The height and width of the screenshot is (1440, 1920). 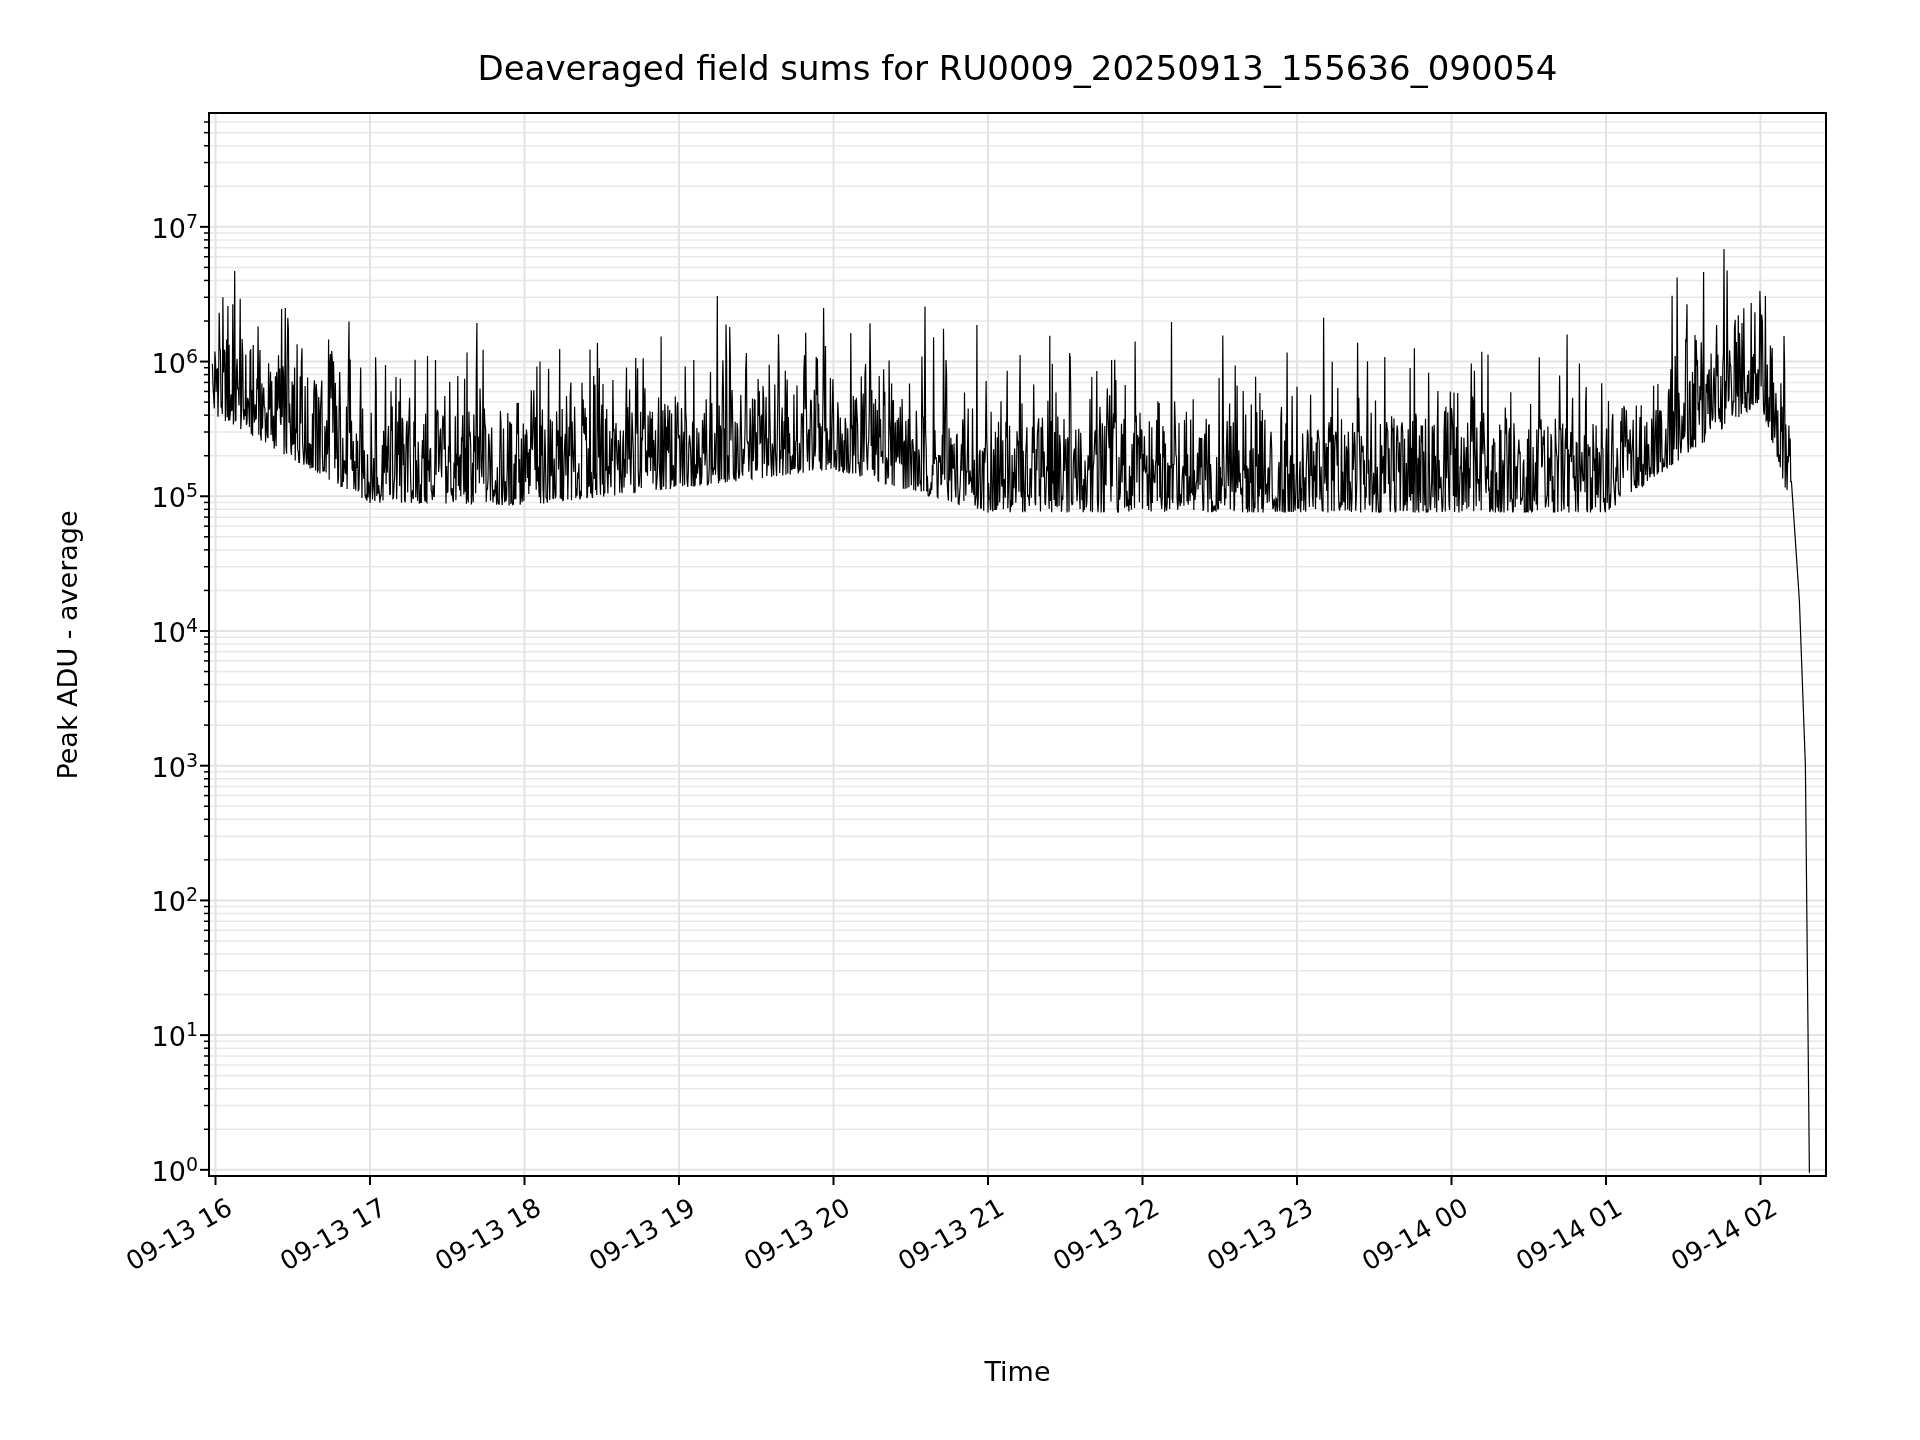 What do you see at coordinates (174, 226) in the screenshot?
I see `tick-label: 10$^{7}$` at bounding box center [174, 226].